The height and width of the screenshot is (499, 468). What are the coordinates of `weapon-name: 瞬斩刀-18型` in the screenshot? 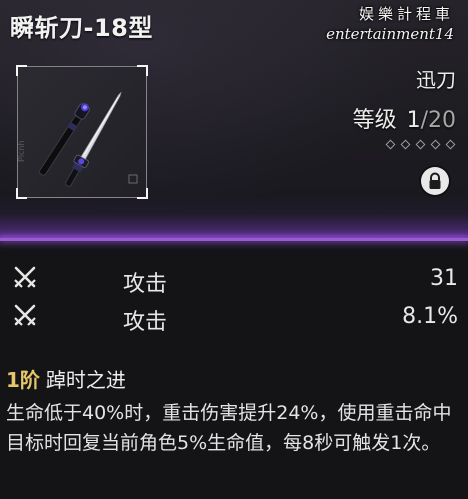 It's located at (81, 28).